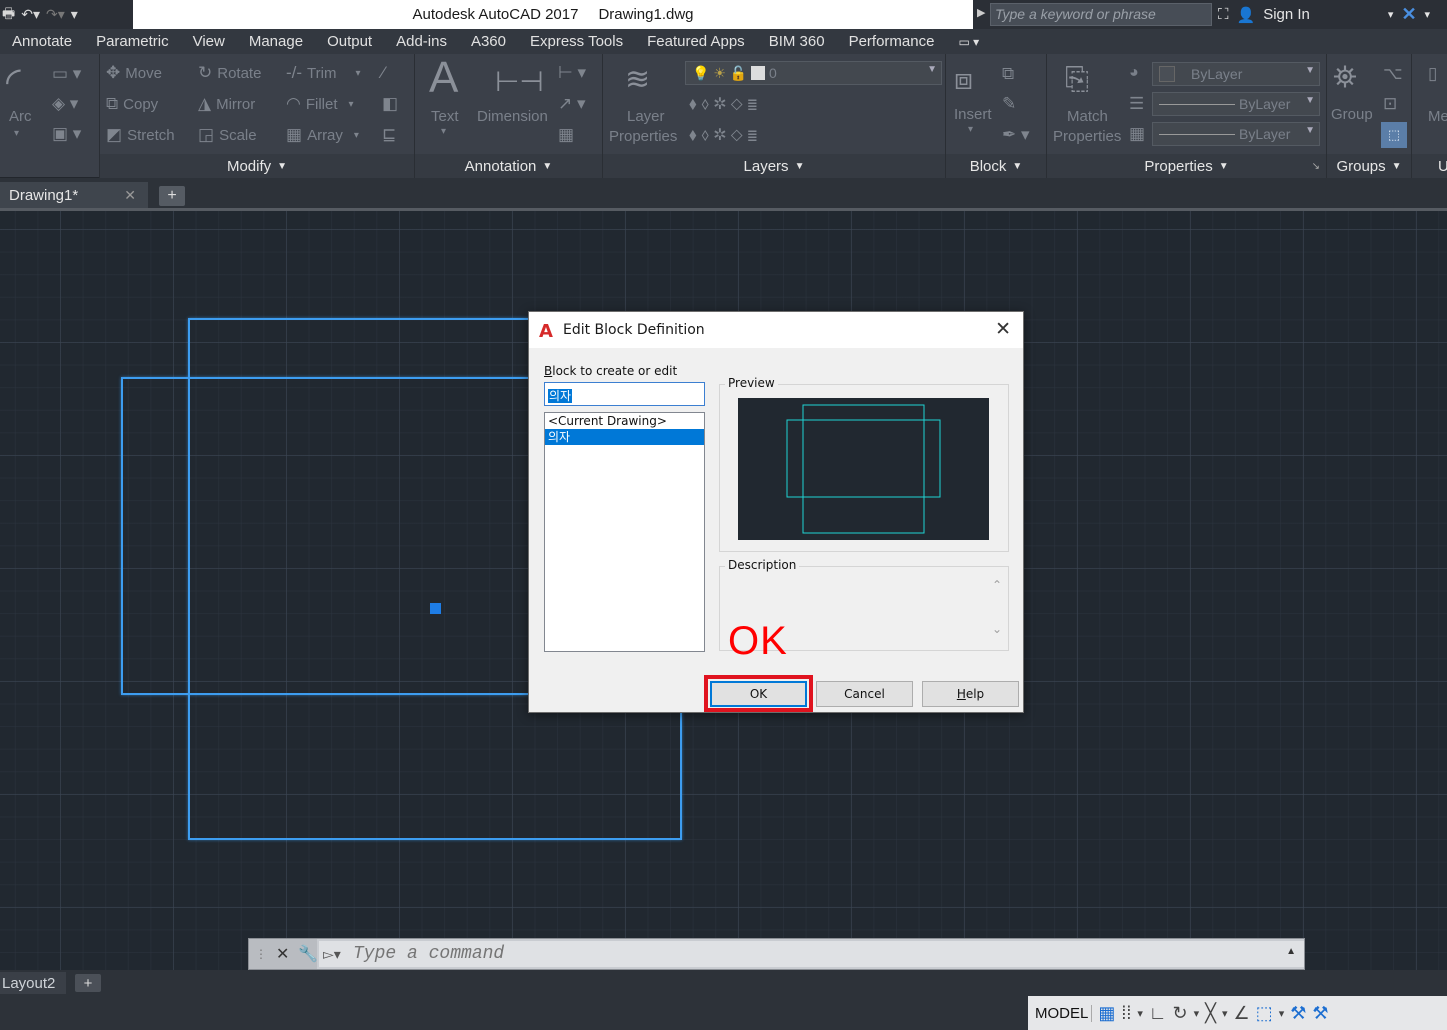 The height and width of the screenshot is (1030, 1447). What do you see at coordinates (33, 983) in the screenshot?
I see `tab-layout2: Layout2` at bounding box center [33, 983].